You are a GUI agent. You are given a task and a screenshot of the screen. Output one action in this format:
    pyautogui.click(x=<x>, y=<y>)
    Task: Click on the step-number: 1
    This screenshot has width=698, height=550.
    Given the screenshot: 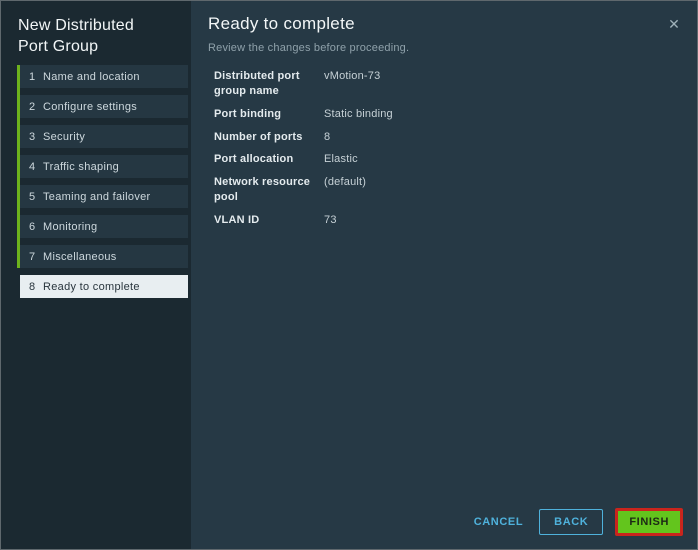 What is the action you would take?
    pyautogui.click(x=32, y=76)
    